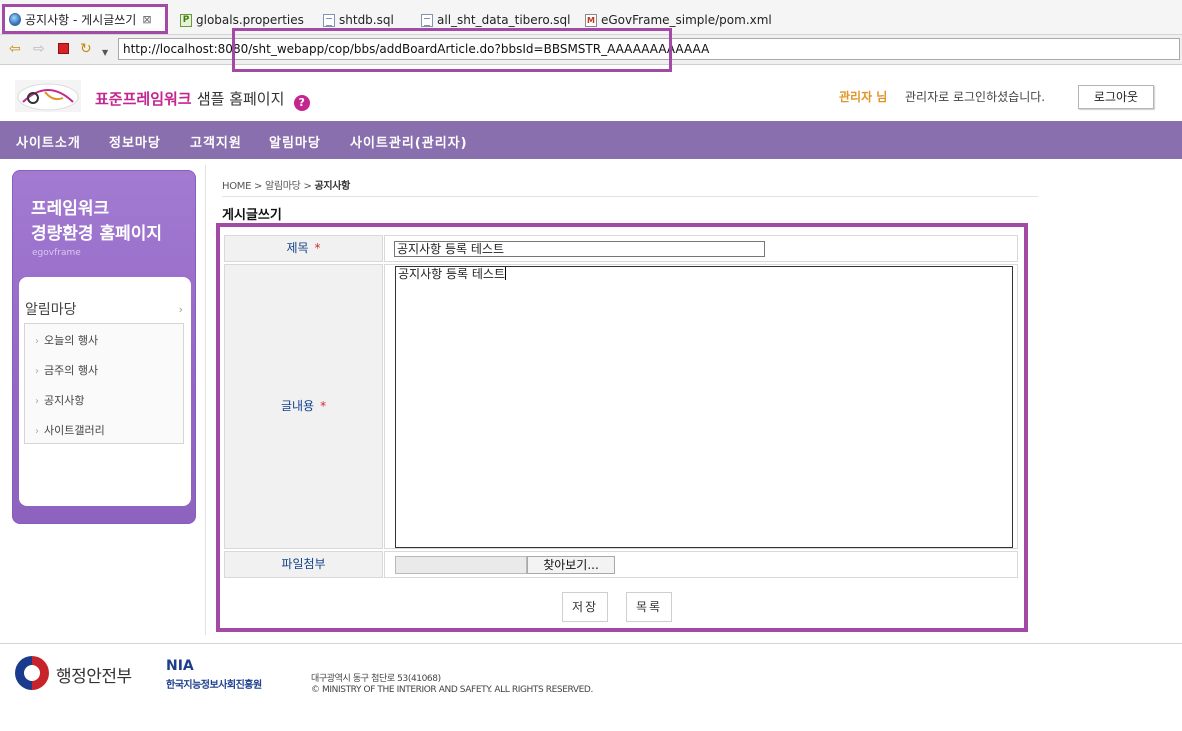 The height and width of the screenshot is (731, 1182). I want to click on egovframe-logo, so click(48, 96).